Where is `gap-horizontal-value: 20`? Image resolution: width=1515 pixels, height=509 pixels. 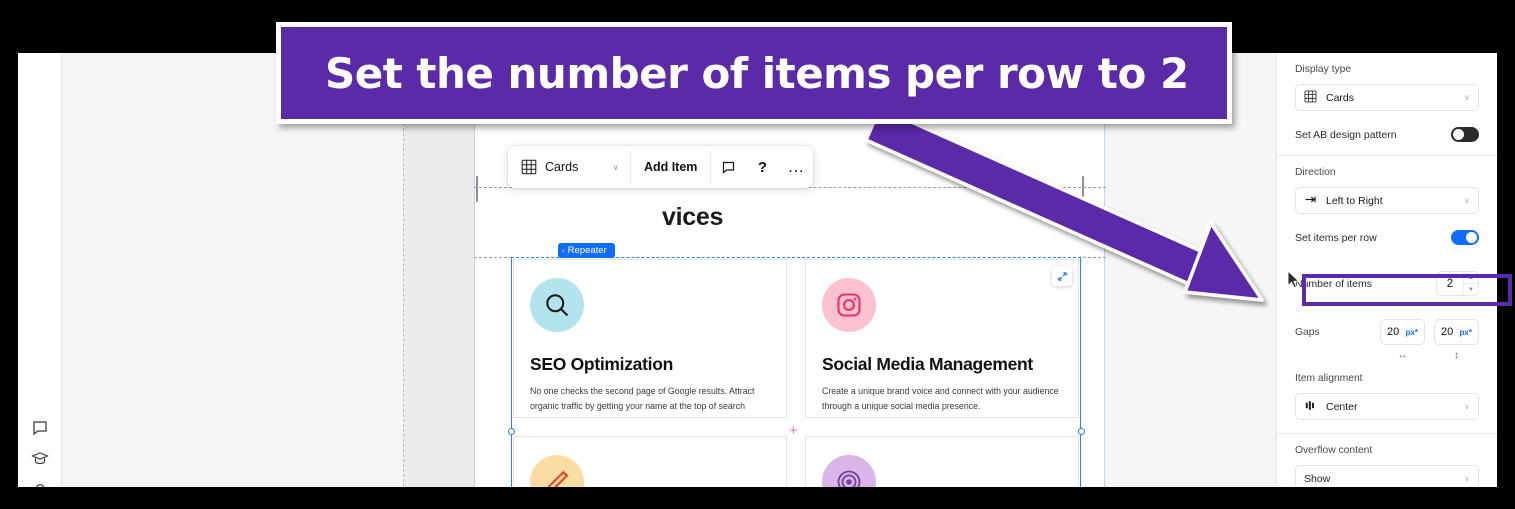
gap-horizontal-value: 20 is located at coordinates (1393, 332).